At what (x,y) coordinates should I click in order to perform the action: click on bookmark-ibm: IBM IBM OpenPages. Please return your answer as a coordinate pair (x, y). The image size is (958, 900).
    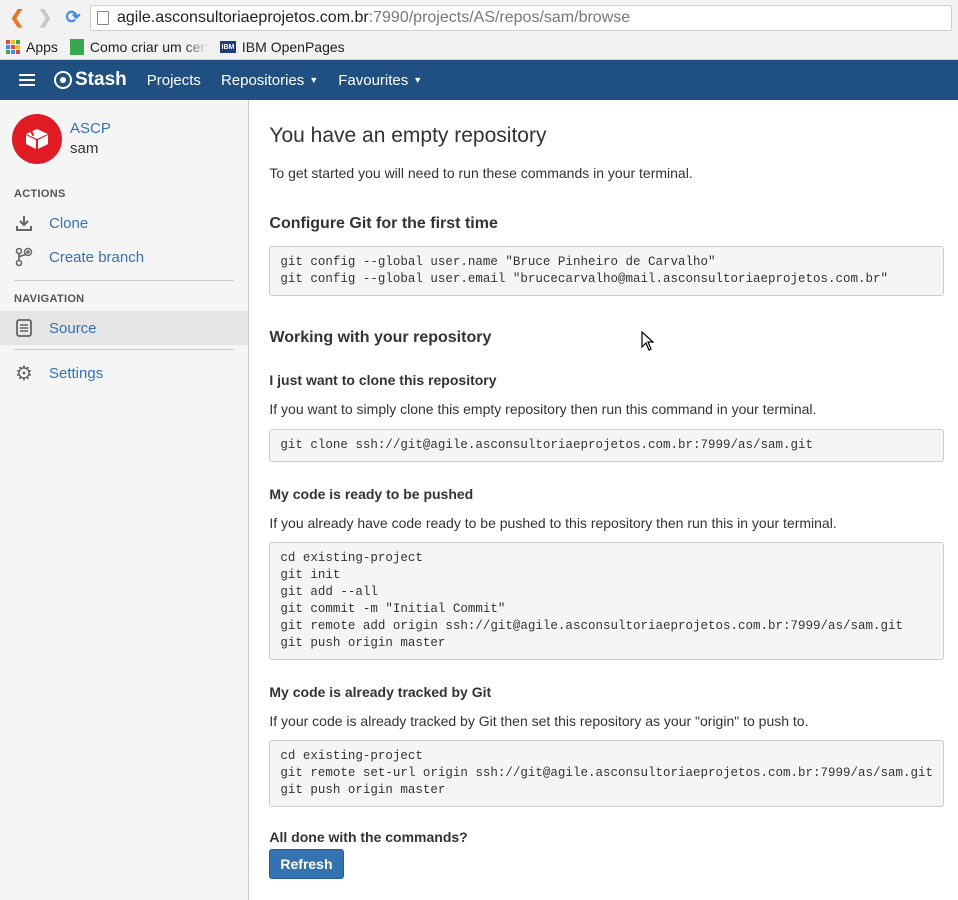
    Looking at the image, I should click on (282, 47).